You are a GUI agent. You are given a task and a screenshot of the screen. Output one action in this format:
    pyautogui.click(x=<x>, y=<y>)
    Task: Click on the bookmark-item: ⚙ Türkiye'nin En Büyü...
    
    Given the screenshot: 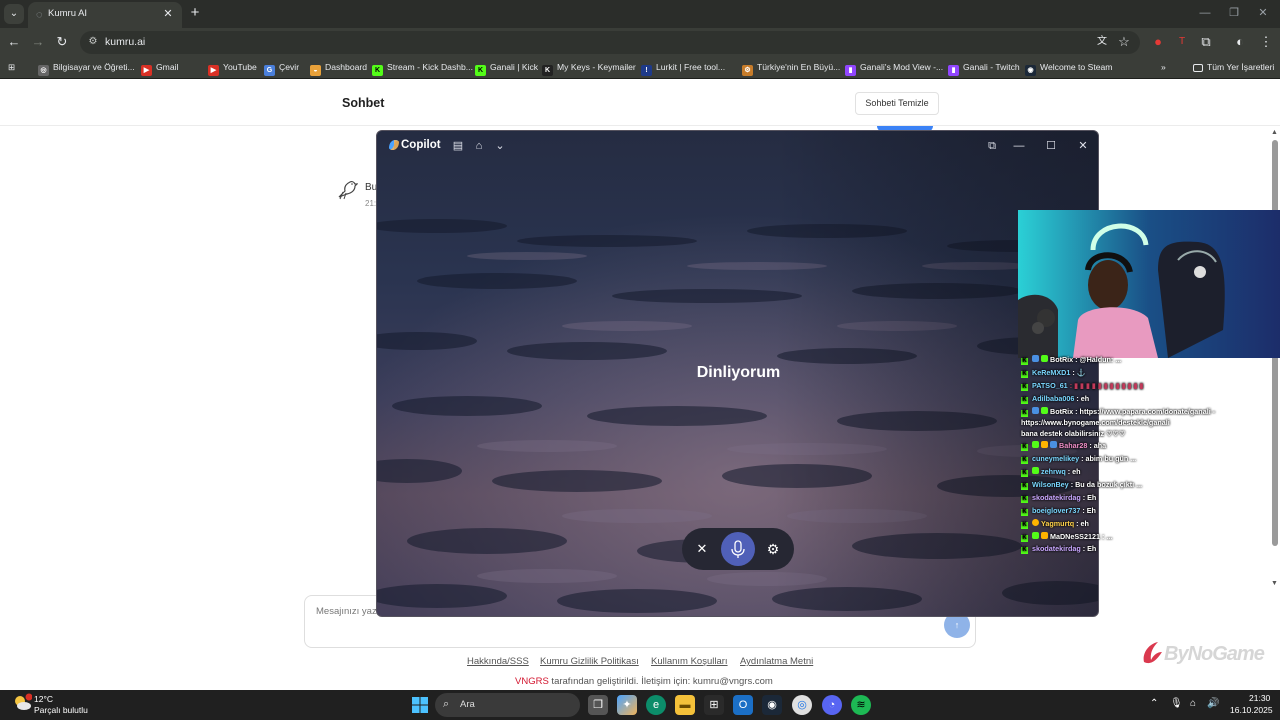 What is the action you would take?
    pyautogui.click(x=791, y=68)
    